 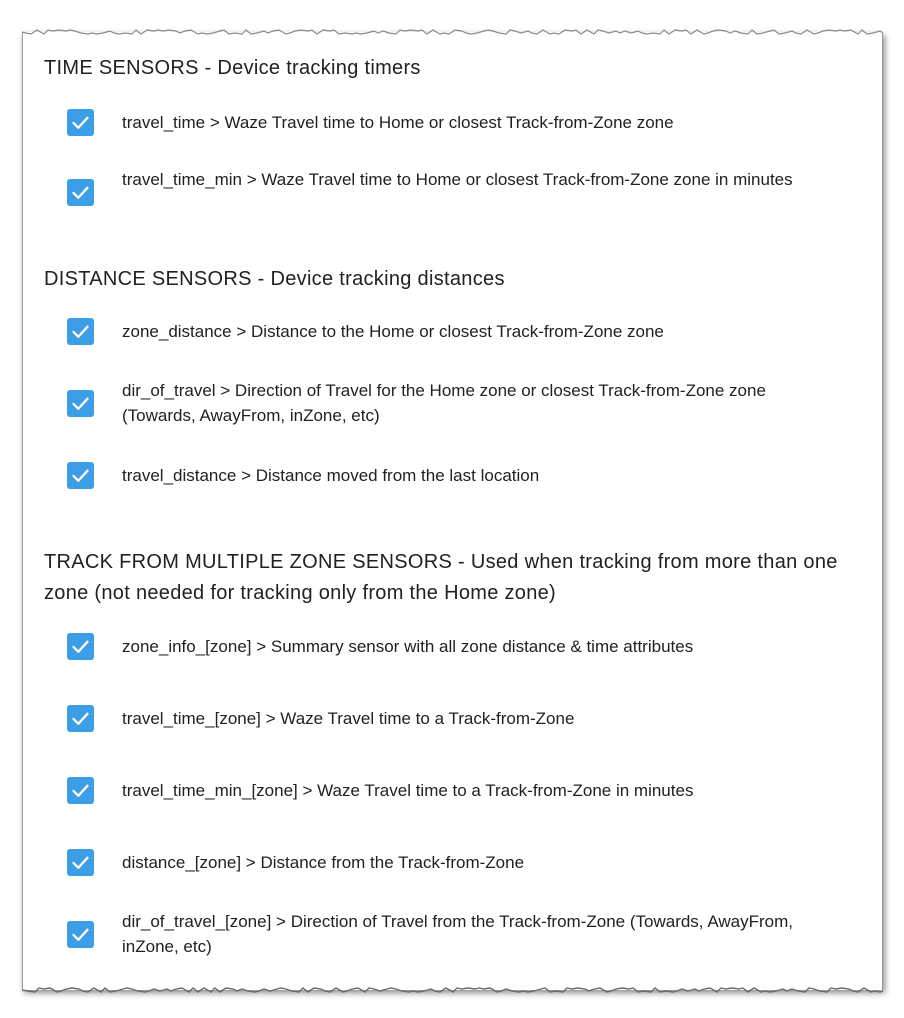 I want to click on checkbox-dir-of-travel-zone, so click(x=80, y=934).